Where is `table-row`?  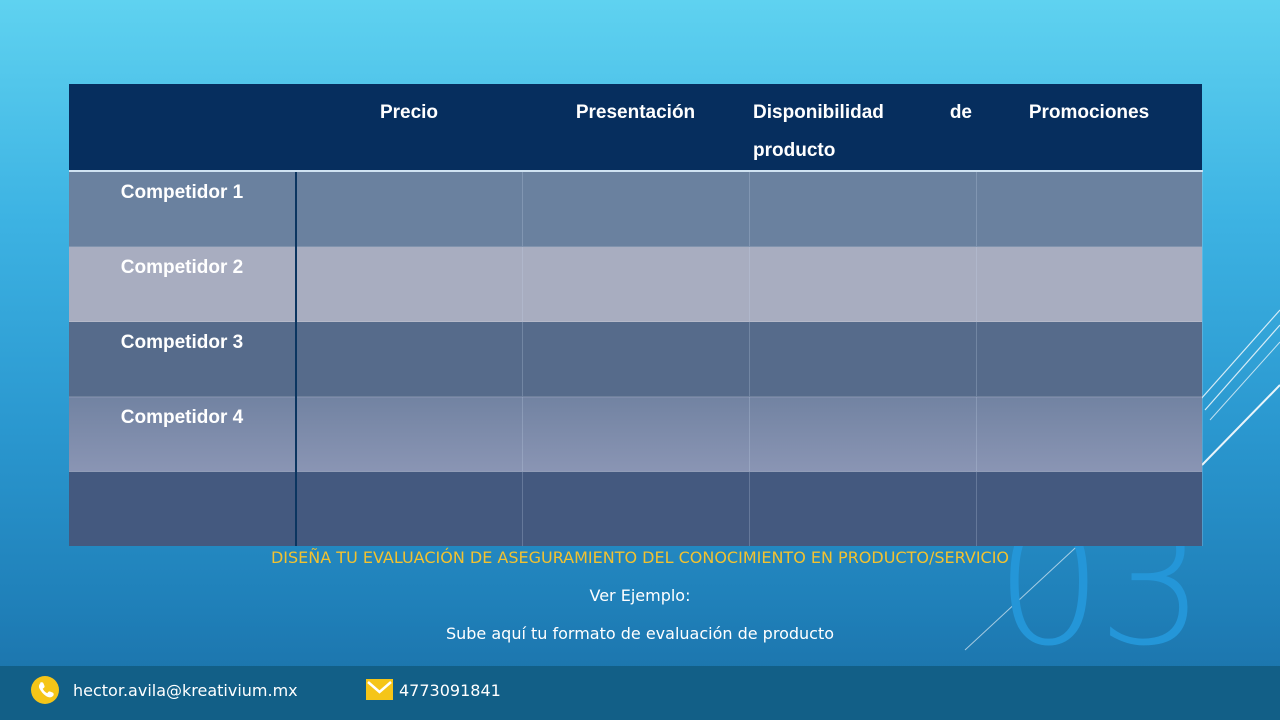
table-row is located at coordinates (636, 508).